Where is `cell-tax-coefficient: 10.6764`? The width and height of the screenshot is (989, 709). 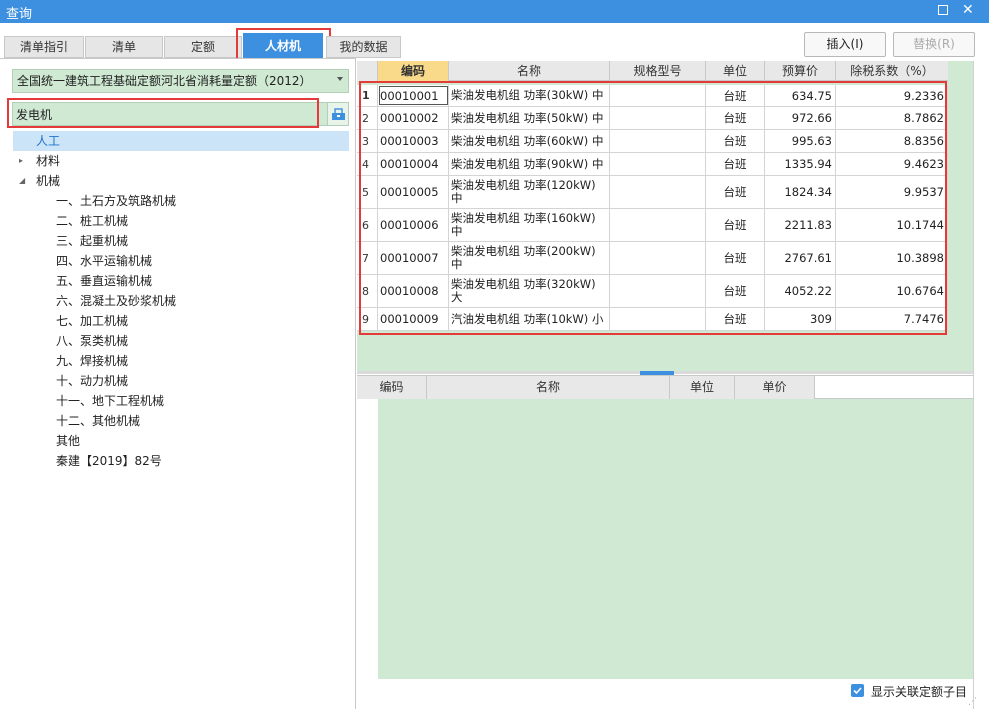 cell-tax-coefficient: 10.6764 is located at coordinates (892, 291).